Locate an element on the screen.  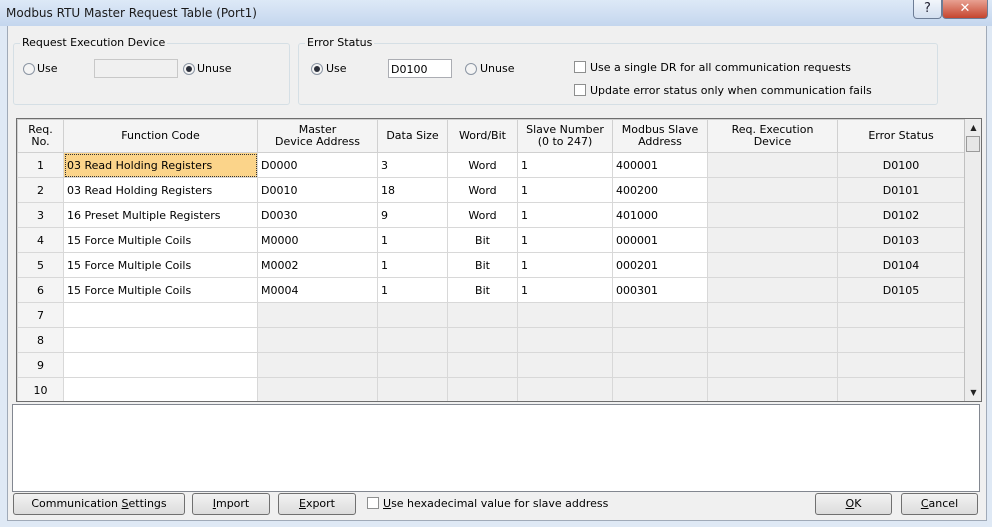
col-header-req-execution-device: Req. Execution Device is located at coordinates (772, 136).